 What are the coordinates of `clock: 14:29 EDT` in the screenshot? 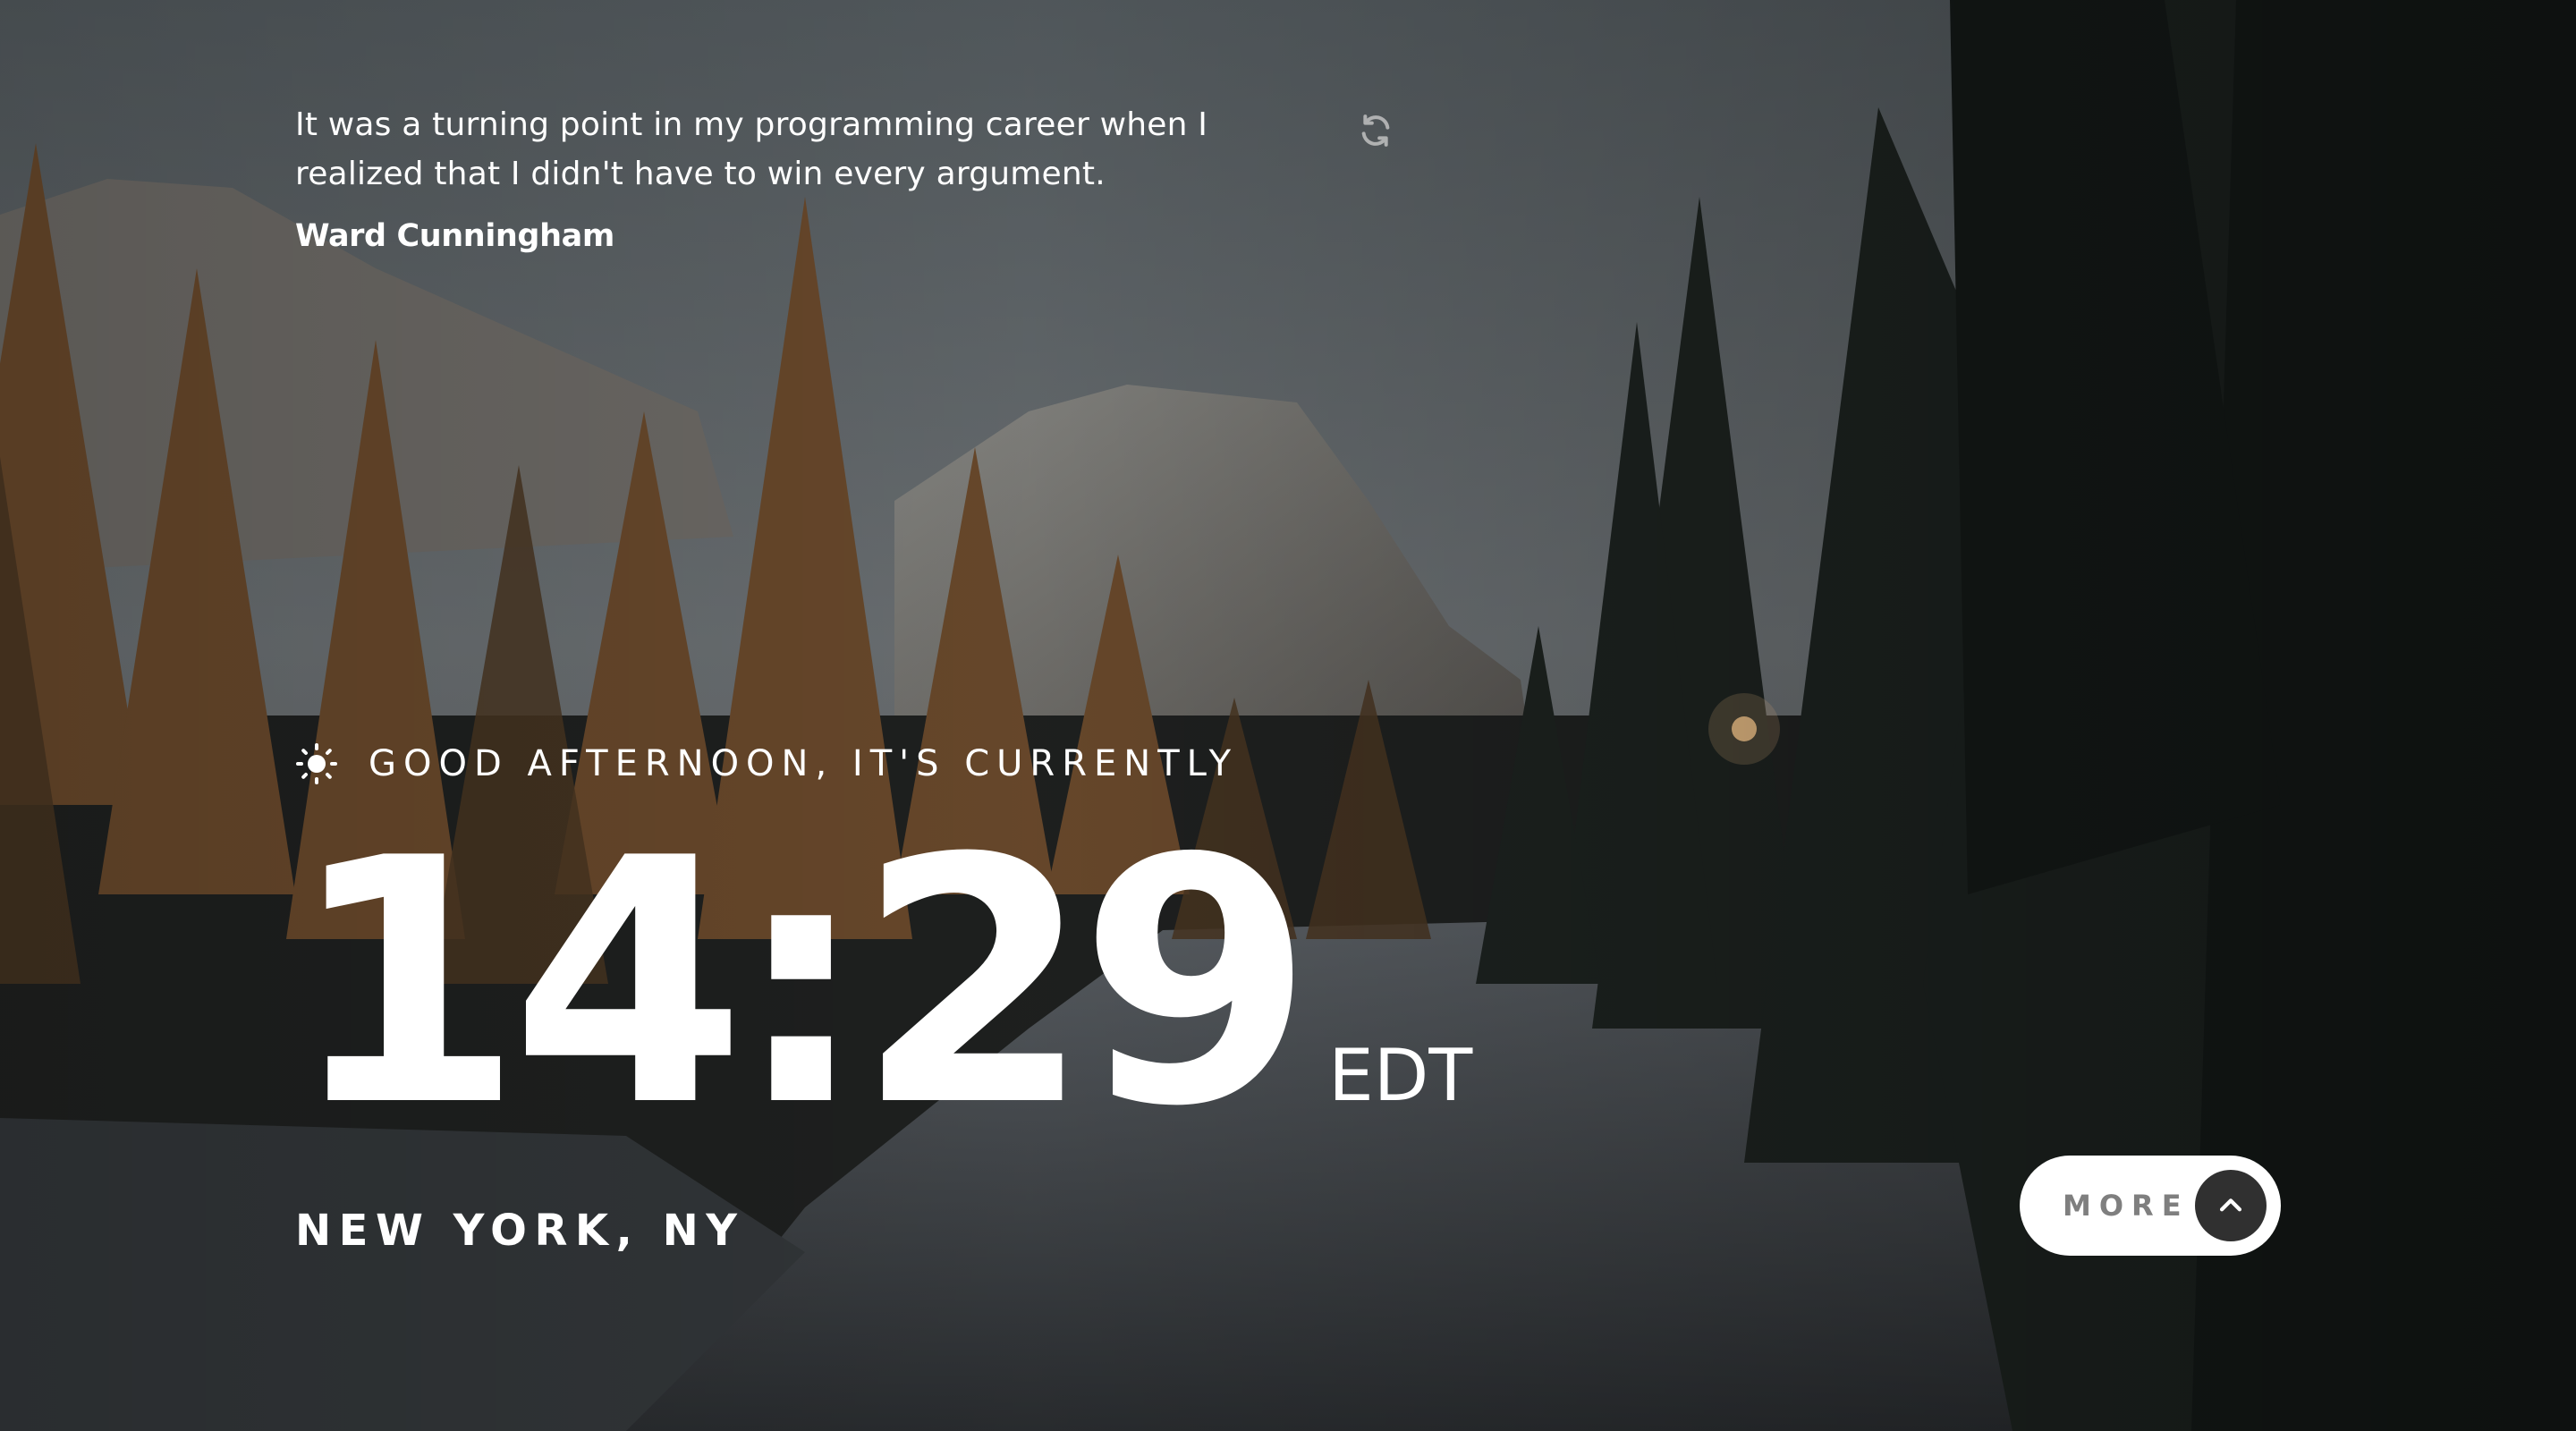 It's located at (880, 984).